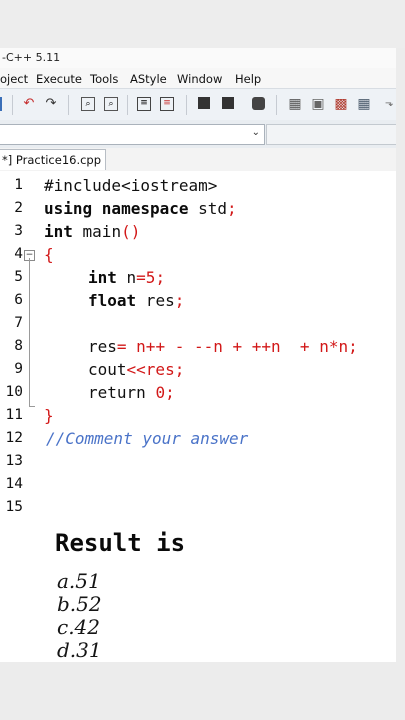 The height and width of the screenshot is (720, 405). What do you see at coordinates (111, 104) in the screenshot?
I see `replace-icon: ⌕` at bounding box center [111, 104].